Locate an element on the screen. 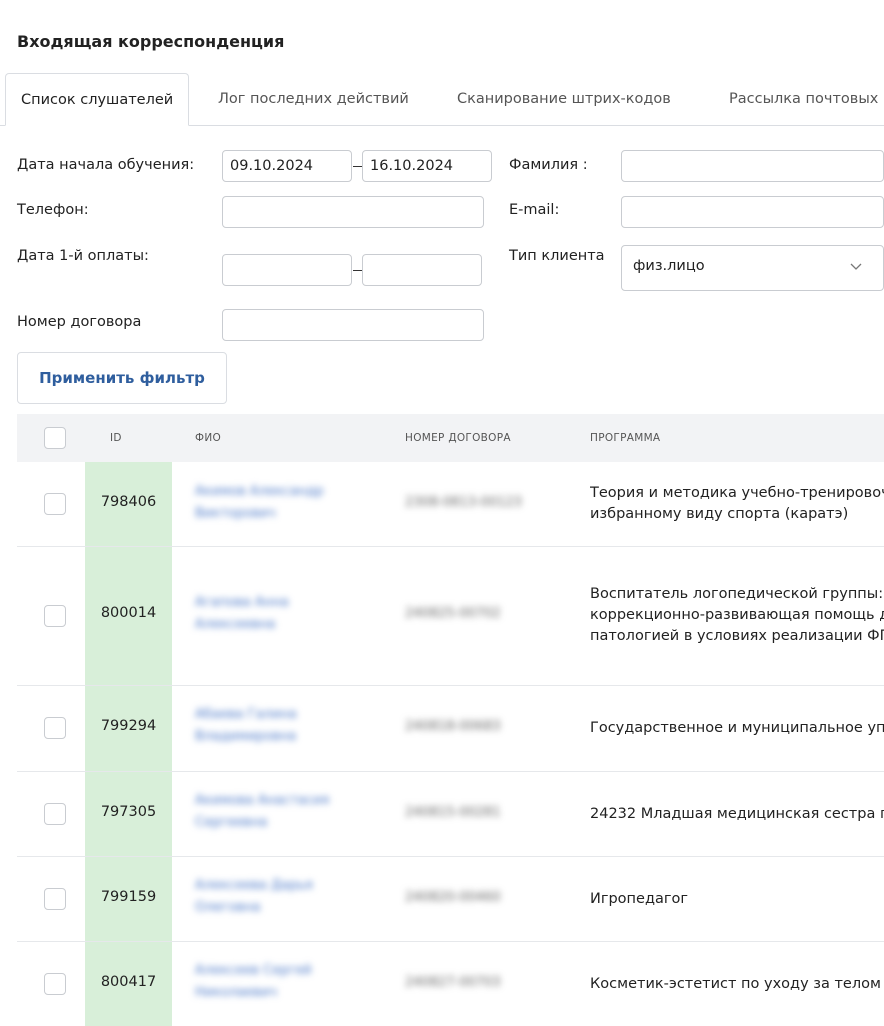  tab-barcode-scan: Сканирование штрих-кодов is located at coordinates (564, 99).